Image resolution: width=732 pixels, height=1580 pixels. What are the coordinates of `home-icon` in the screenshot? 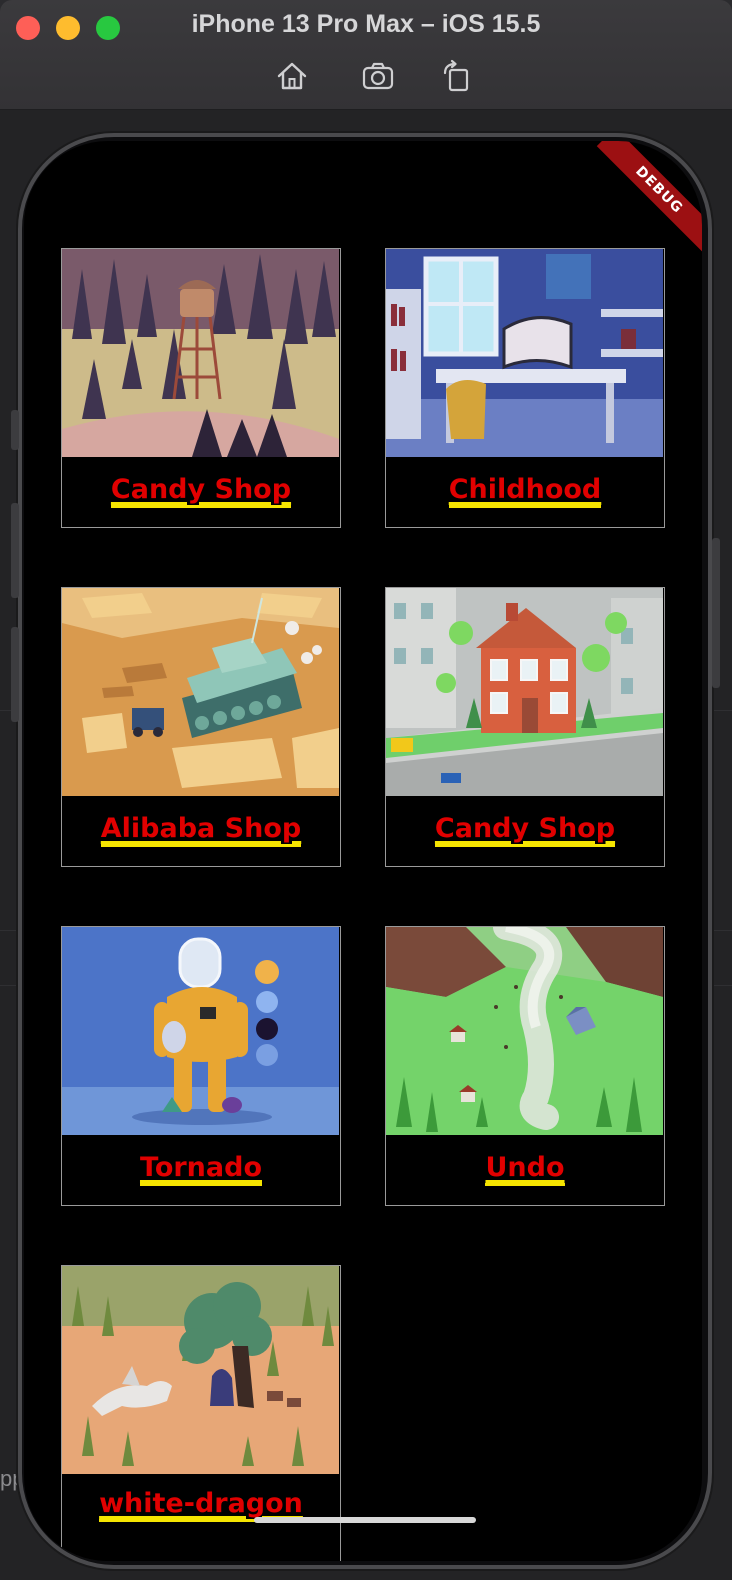 It's located at (292, 76).